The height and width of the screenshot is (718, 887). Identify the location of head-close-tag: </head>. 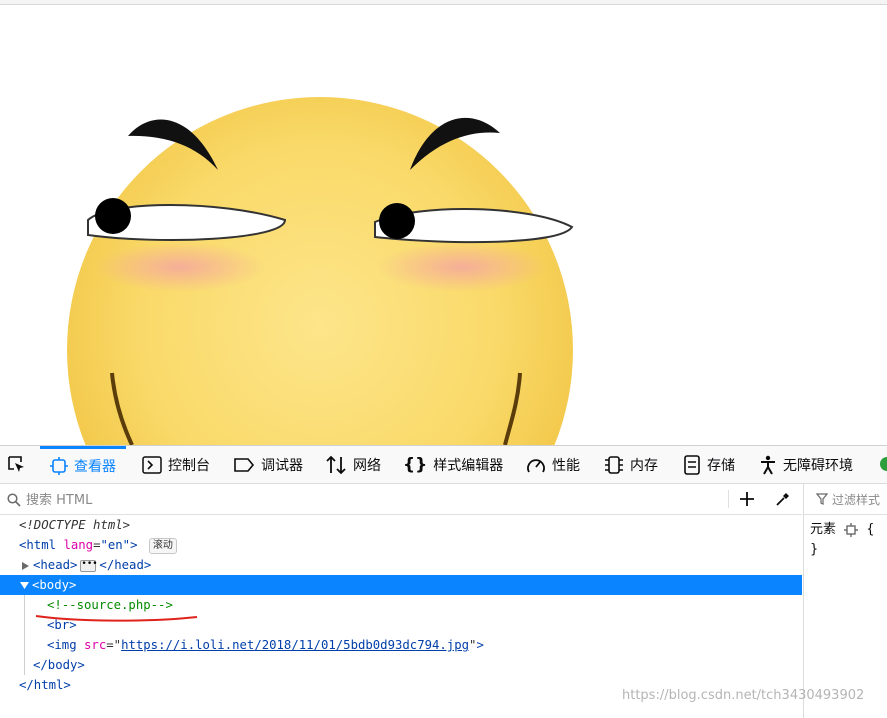
(125, 565).